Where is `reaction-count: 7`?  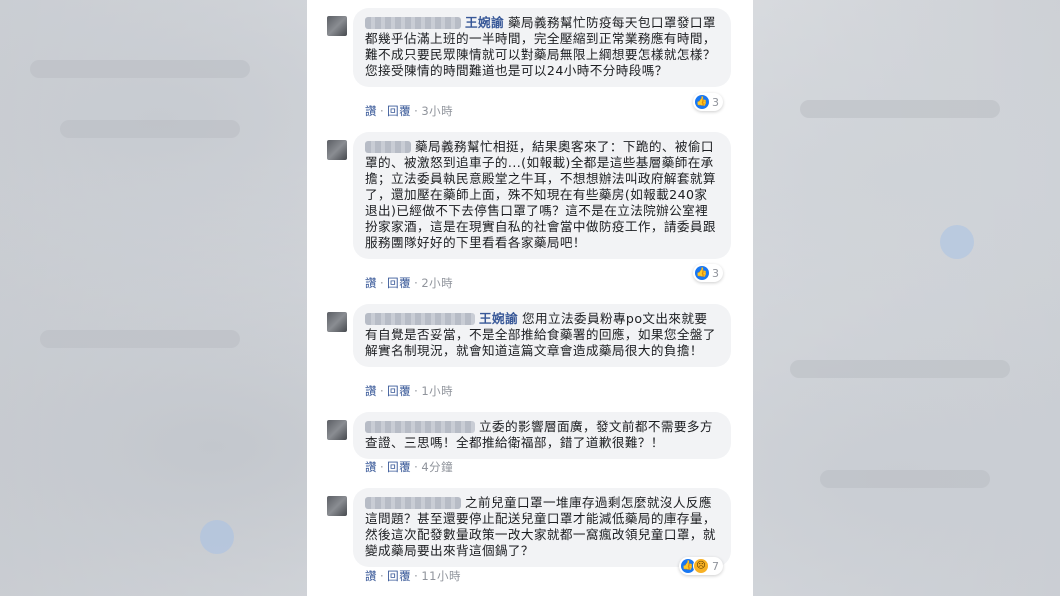 reaction-count: 7 is located at coordinates (715, 566).